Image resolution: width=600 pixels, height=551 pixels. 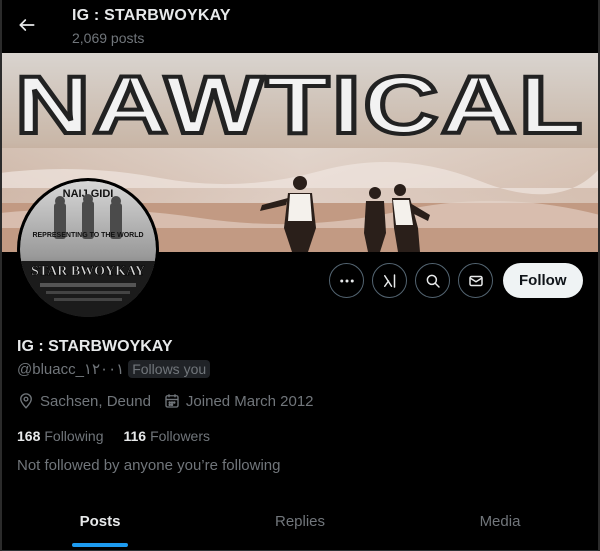 What do you see at coordinates (95, 346) in the screenshot?
I see `profile-name: IG : STARBWOYKAY` at bounding box center [95, 346].